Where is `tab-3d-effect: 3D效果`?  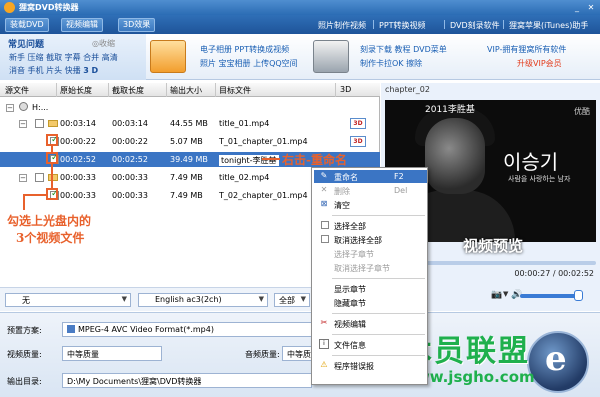
tab-3d-effect: 3D效果 is located at coordinates (137, 25).